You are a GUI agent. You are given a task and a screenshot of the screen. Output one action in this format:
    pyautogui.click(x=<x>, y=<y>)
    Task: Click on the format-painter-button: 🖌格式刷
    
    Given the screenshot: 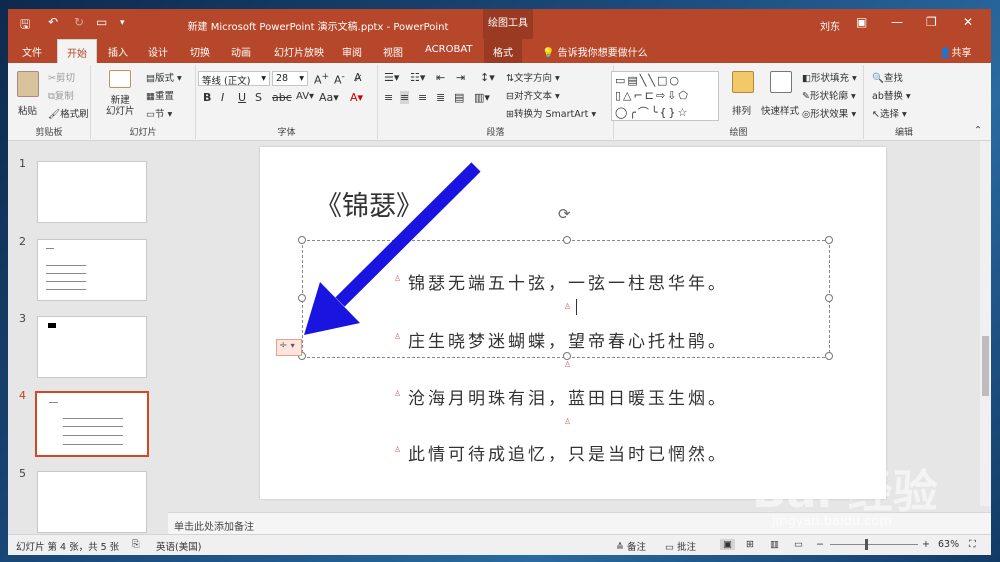 What is the action you would take?
    pyautogui.click(x=68, y=113)
    